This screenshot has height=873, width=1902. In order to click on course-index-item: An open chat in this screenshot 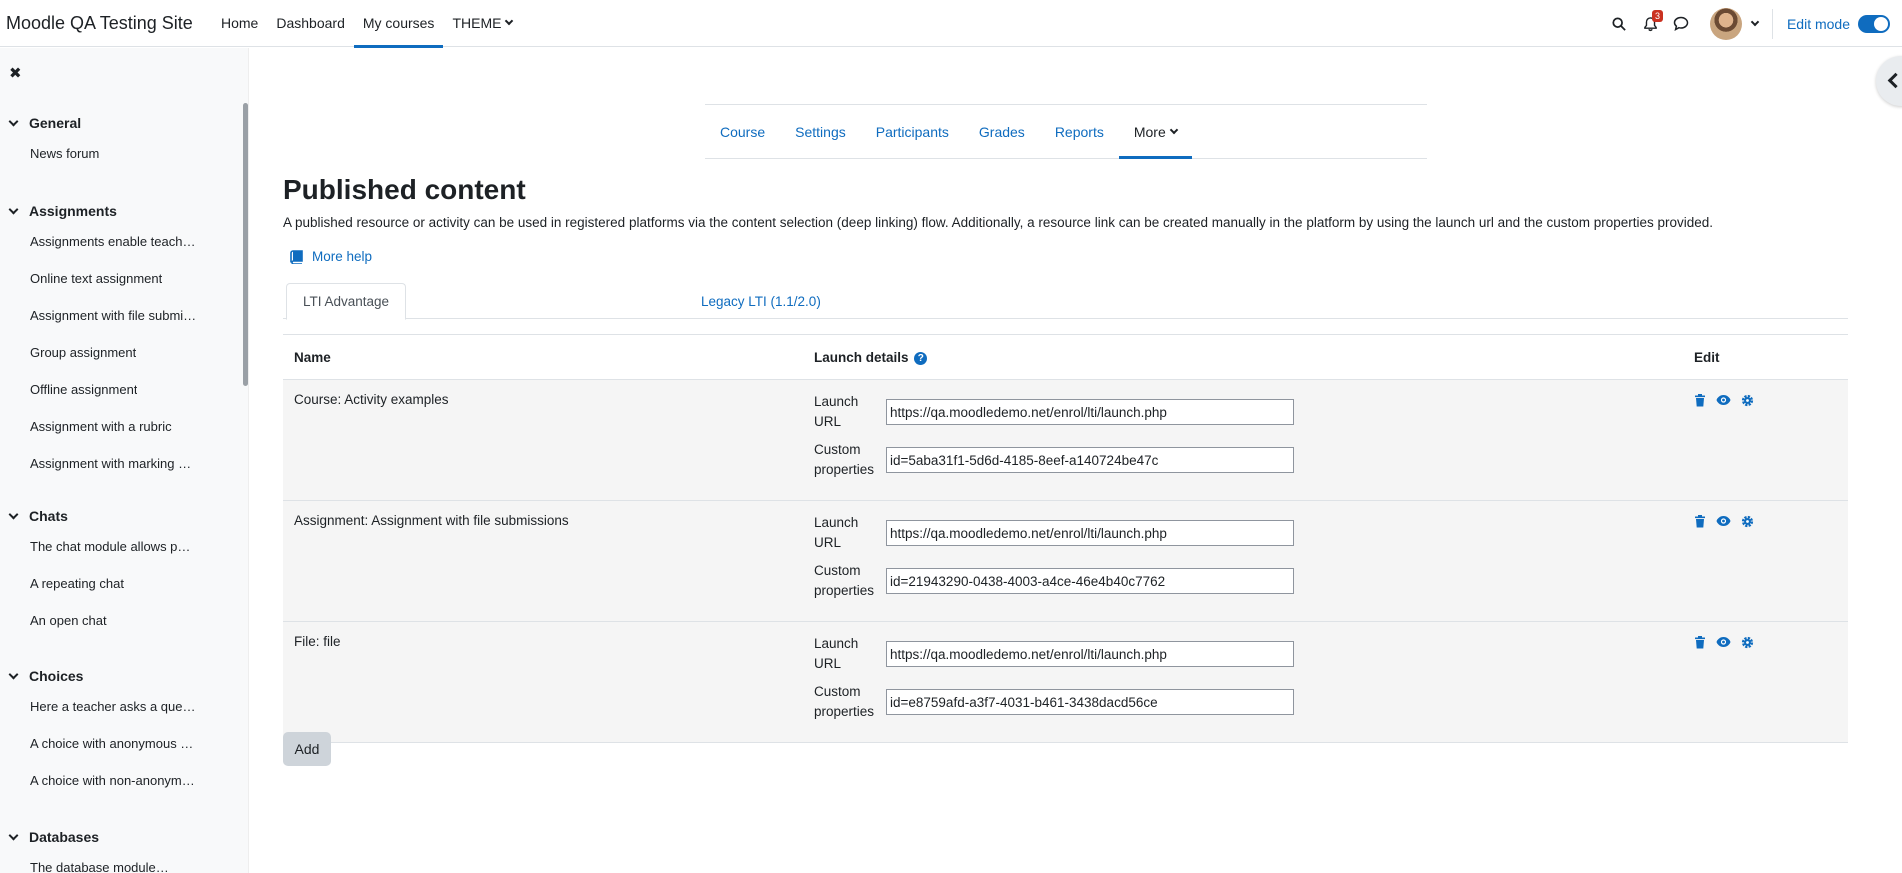, I will do `click(105, 620)`.